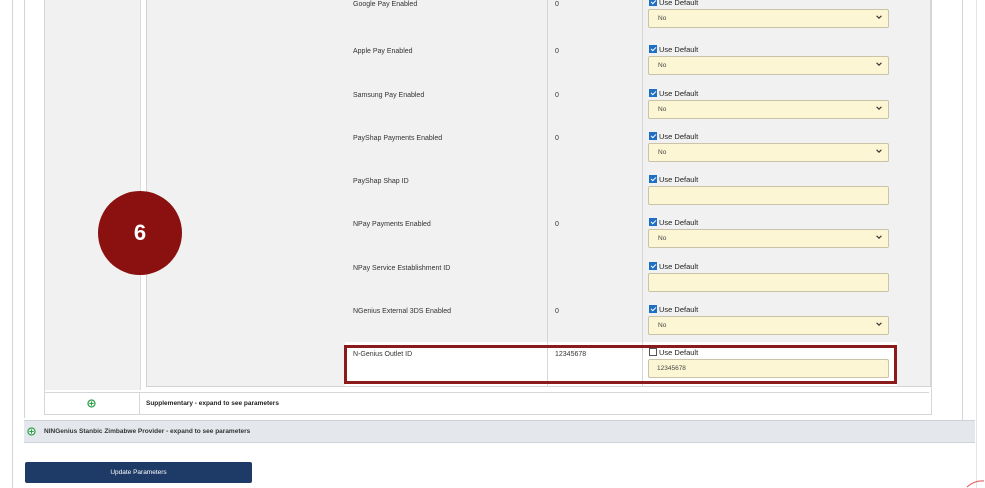 This screenshot has height=488, width=985. Describe the element at coordinates (446, 147) in the screenshot. I see `parameter-name-cell: PayShap Payments Enabled` at that location.